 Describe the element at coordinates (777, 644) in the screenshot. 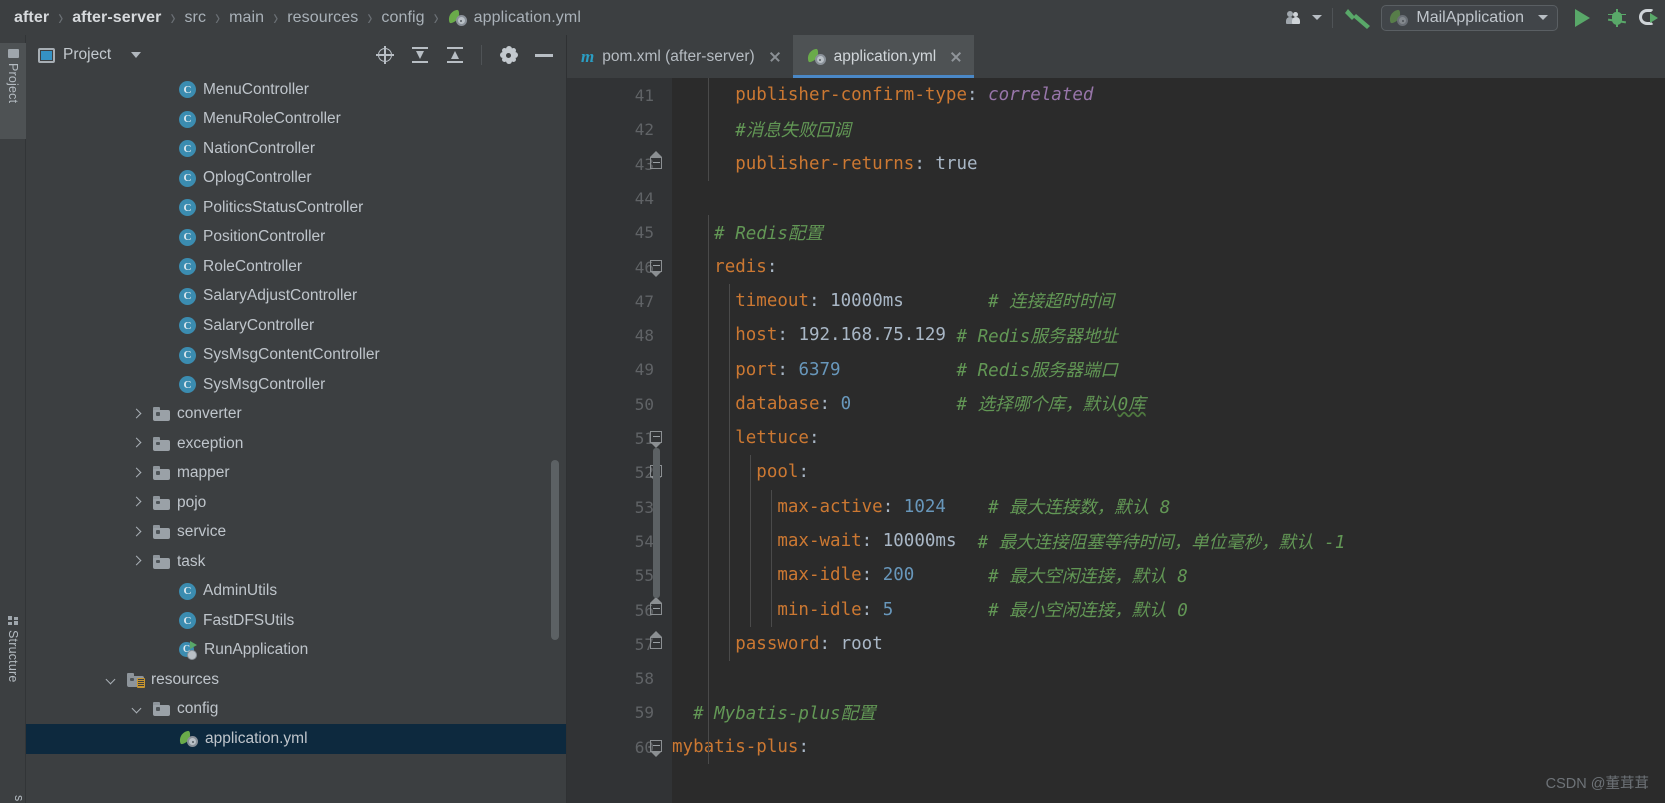

I see `code-line: password: root` at that location.